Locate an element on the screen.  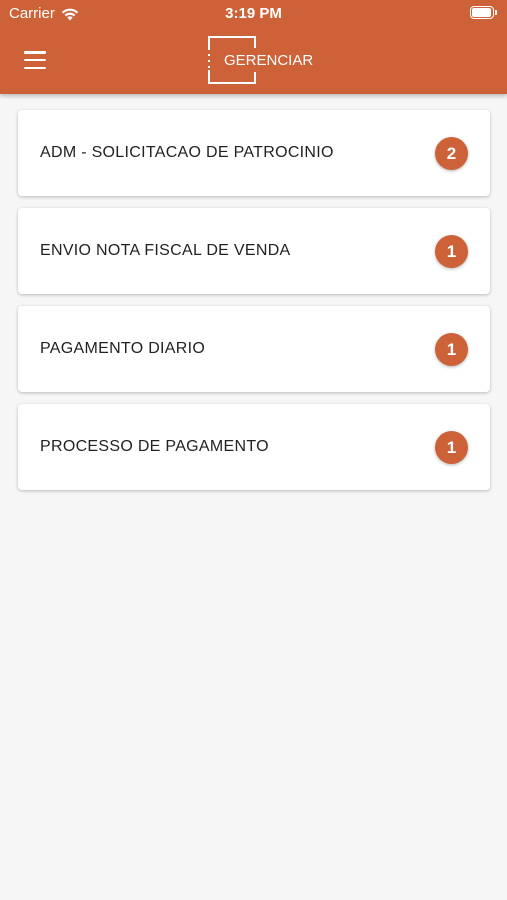
list-item-title: ADM - SOLICITACAO DE PATROCINIO is located at coordinates (187, 152).